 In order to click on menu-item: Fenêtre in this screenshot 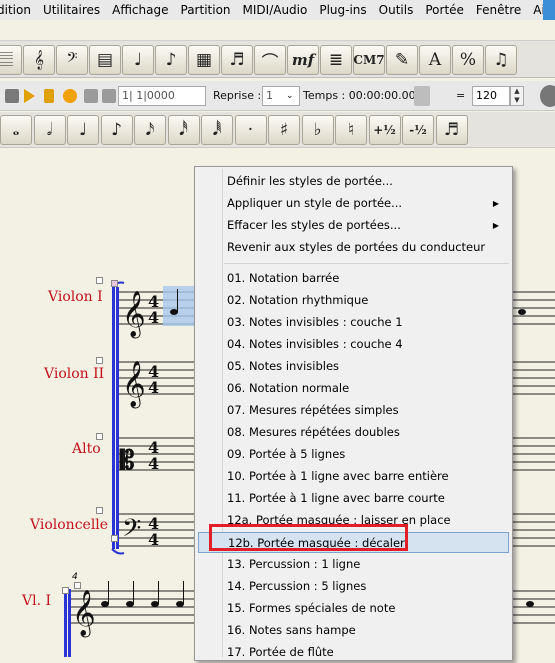, I will do `click(498, 10)`.